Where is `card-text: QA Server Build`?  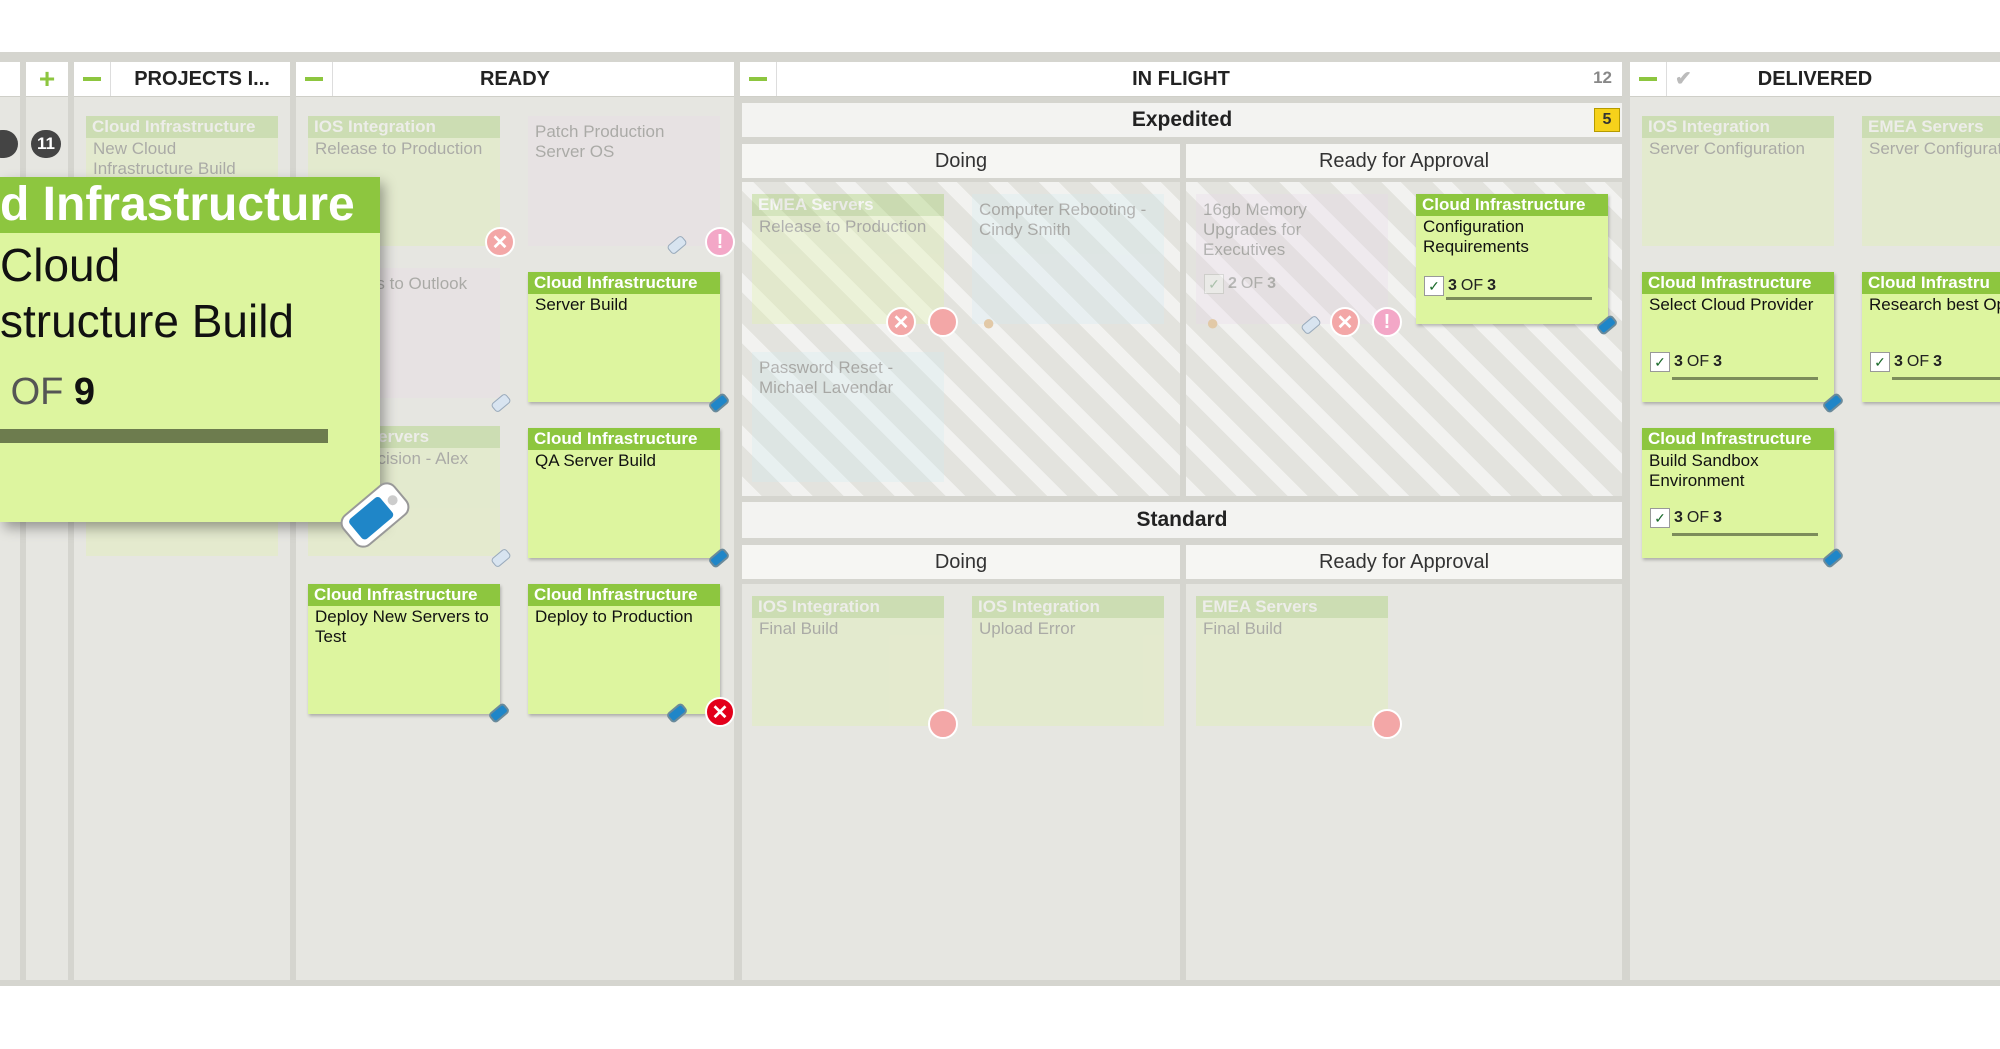 card-text: QA Server Build is located at coordinates (595, 460).